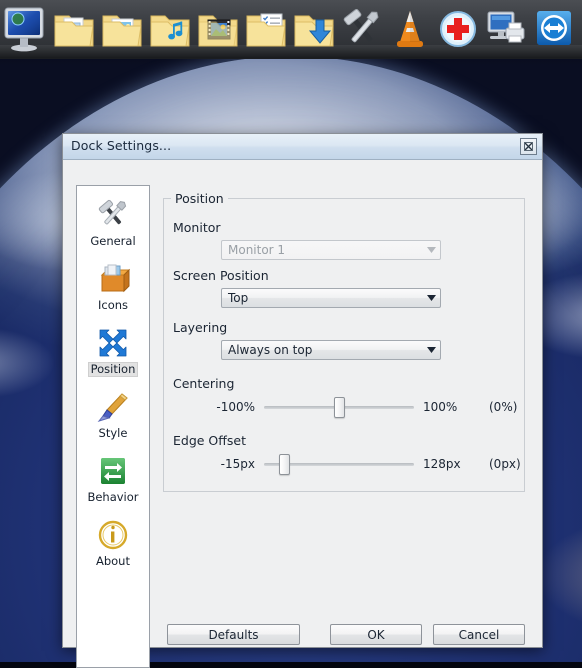 This screenshot has width=582, height=668. I want to click on edge-offset-label: Edge Offset, so click(209, 440).